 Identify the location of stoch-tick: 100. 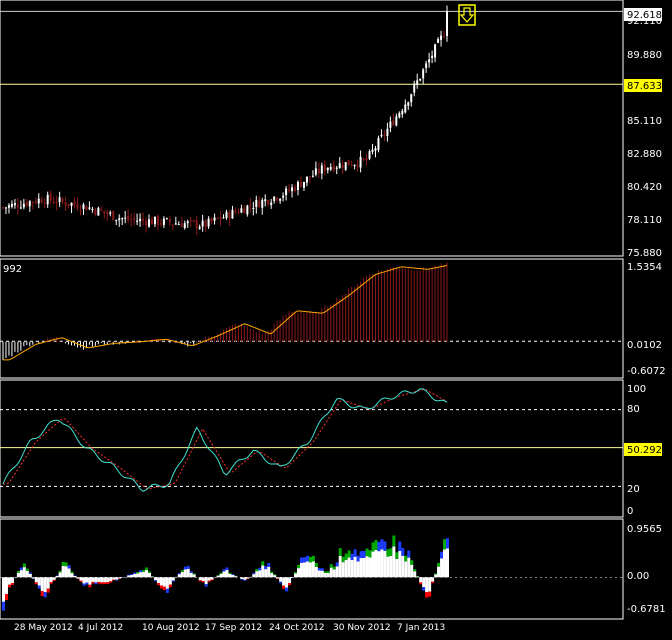
(636, 389).